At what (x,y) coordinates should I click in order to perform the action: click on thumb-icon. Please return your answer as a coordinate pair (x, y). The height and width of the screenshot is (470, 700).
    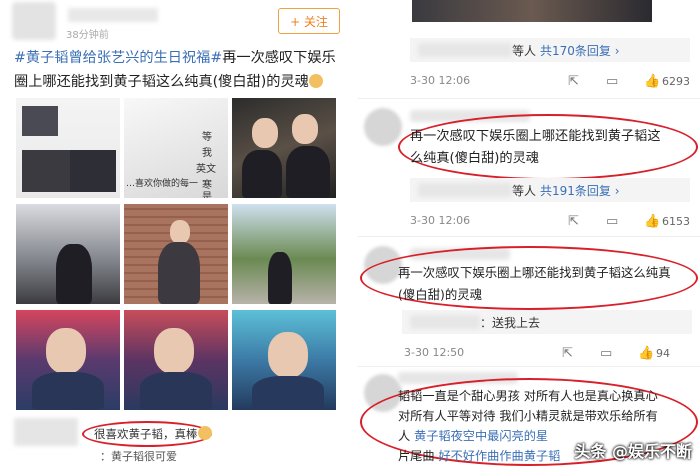
    Looking at the image, I should click on (40, 121).